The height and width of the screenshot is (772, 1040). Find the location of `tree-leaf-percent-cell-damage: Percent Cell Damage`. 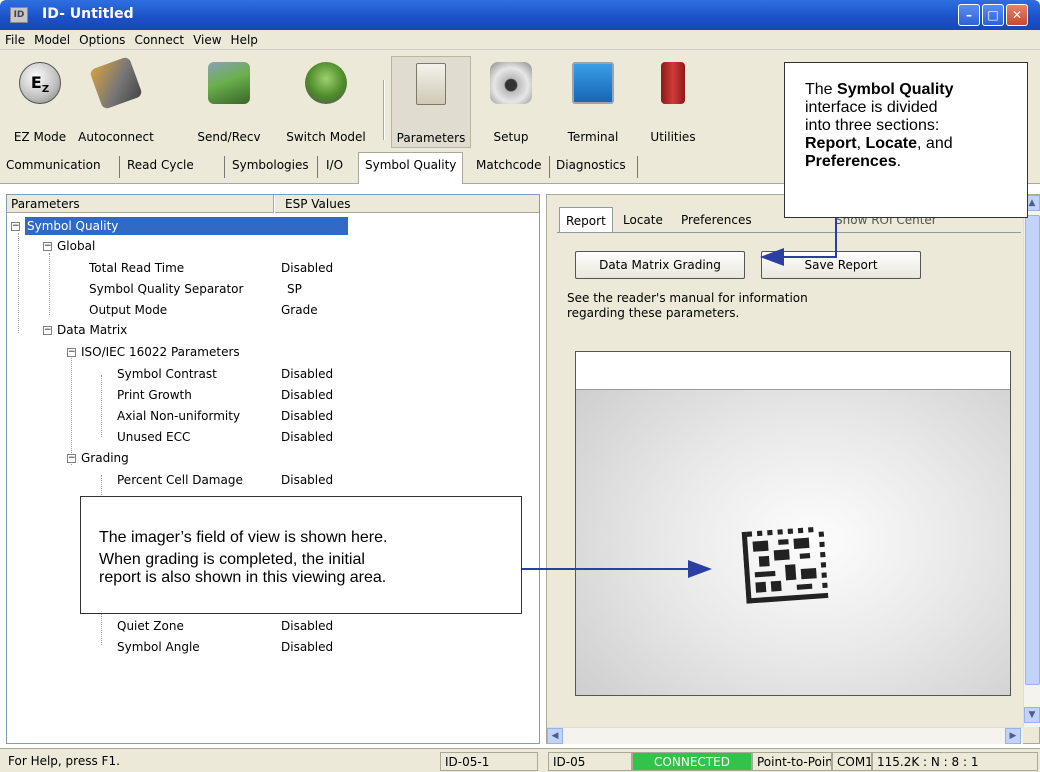

tree-leaf-percent-cell-damage: Percent Cell Damage is located at coordinates (180, 481).